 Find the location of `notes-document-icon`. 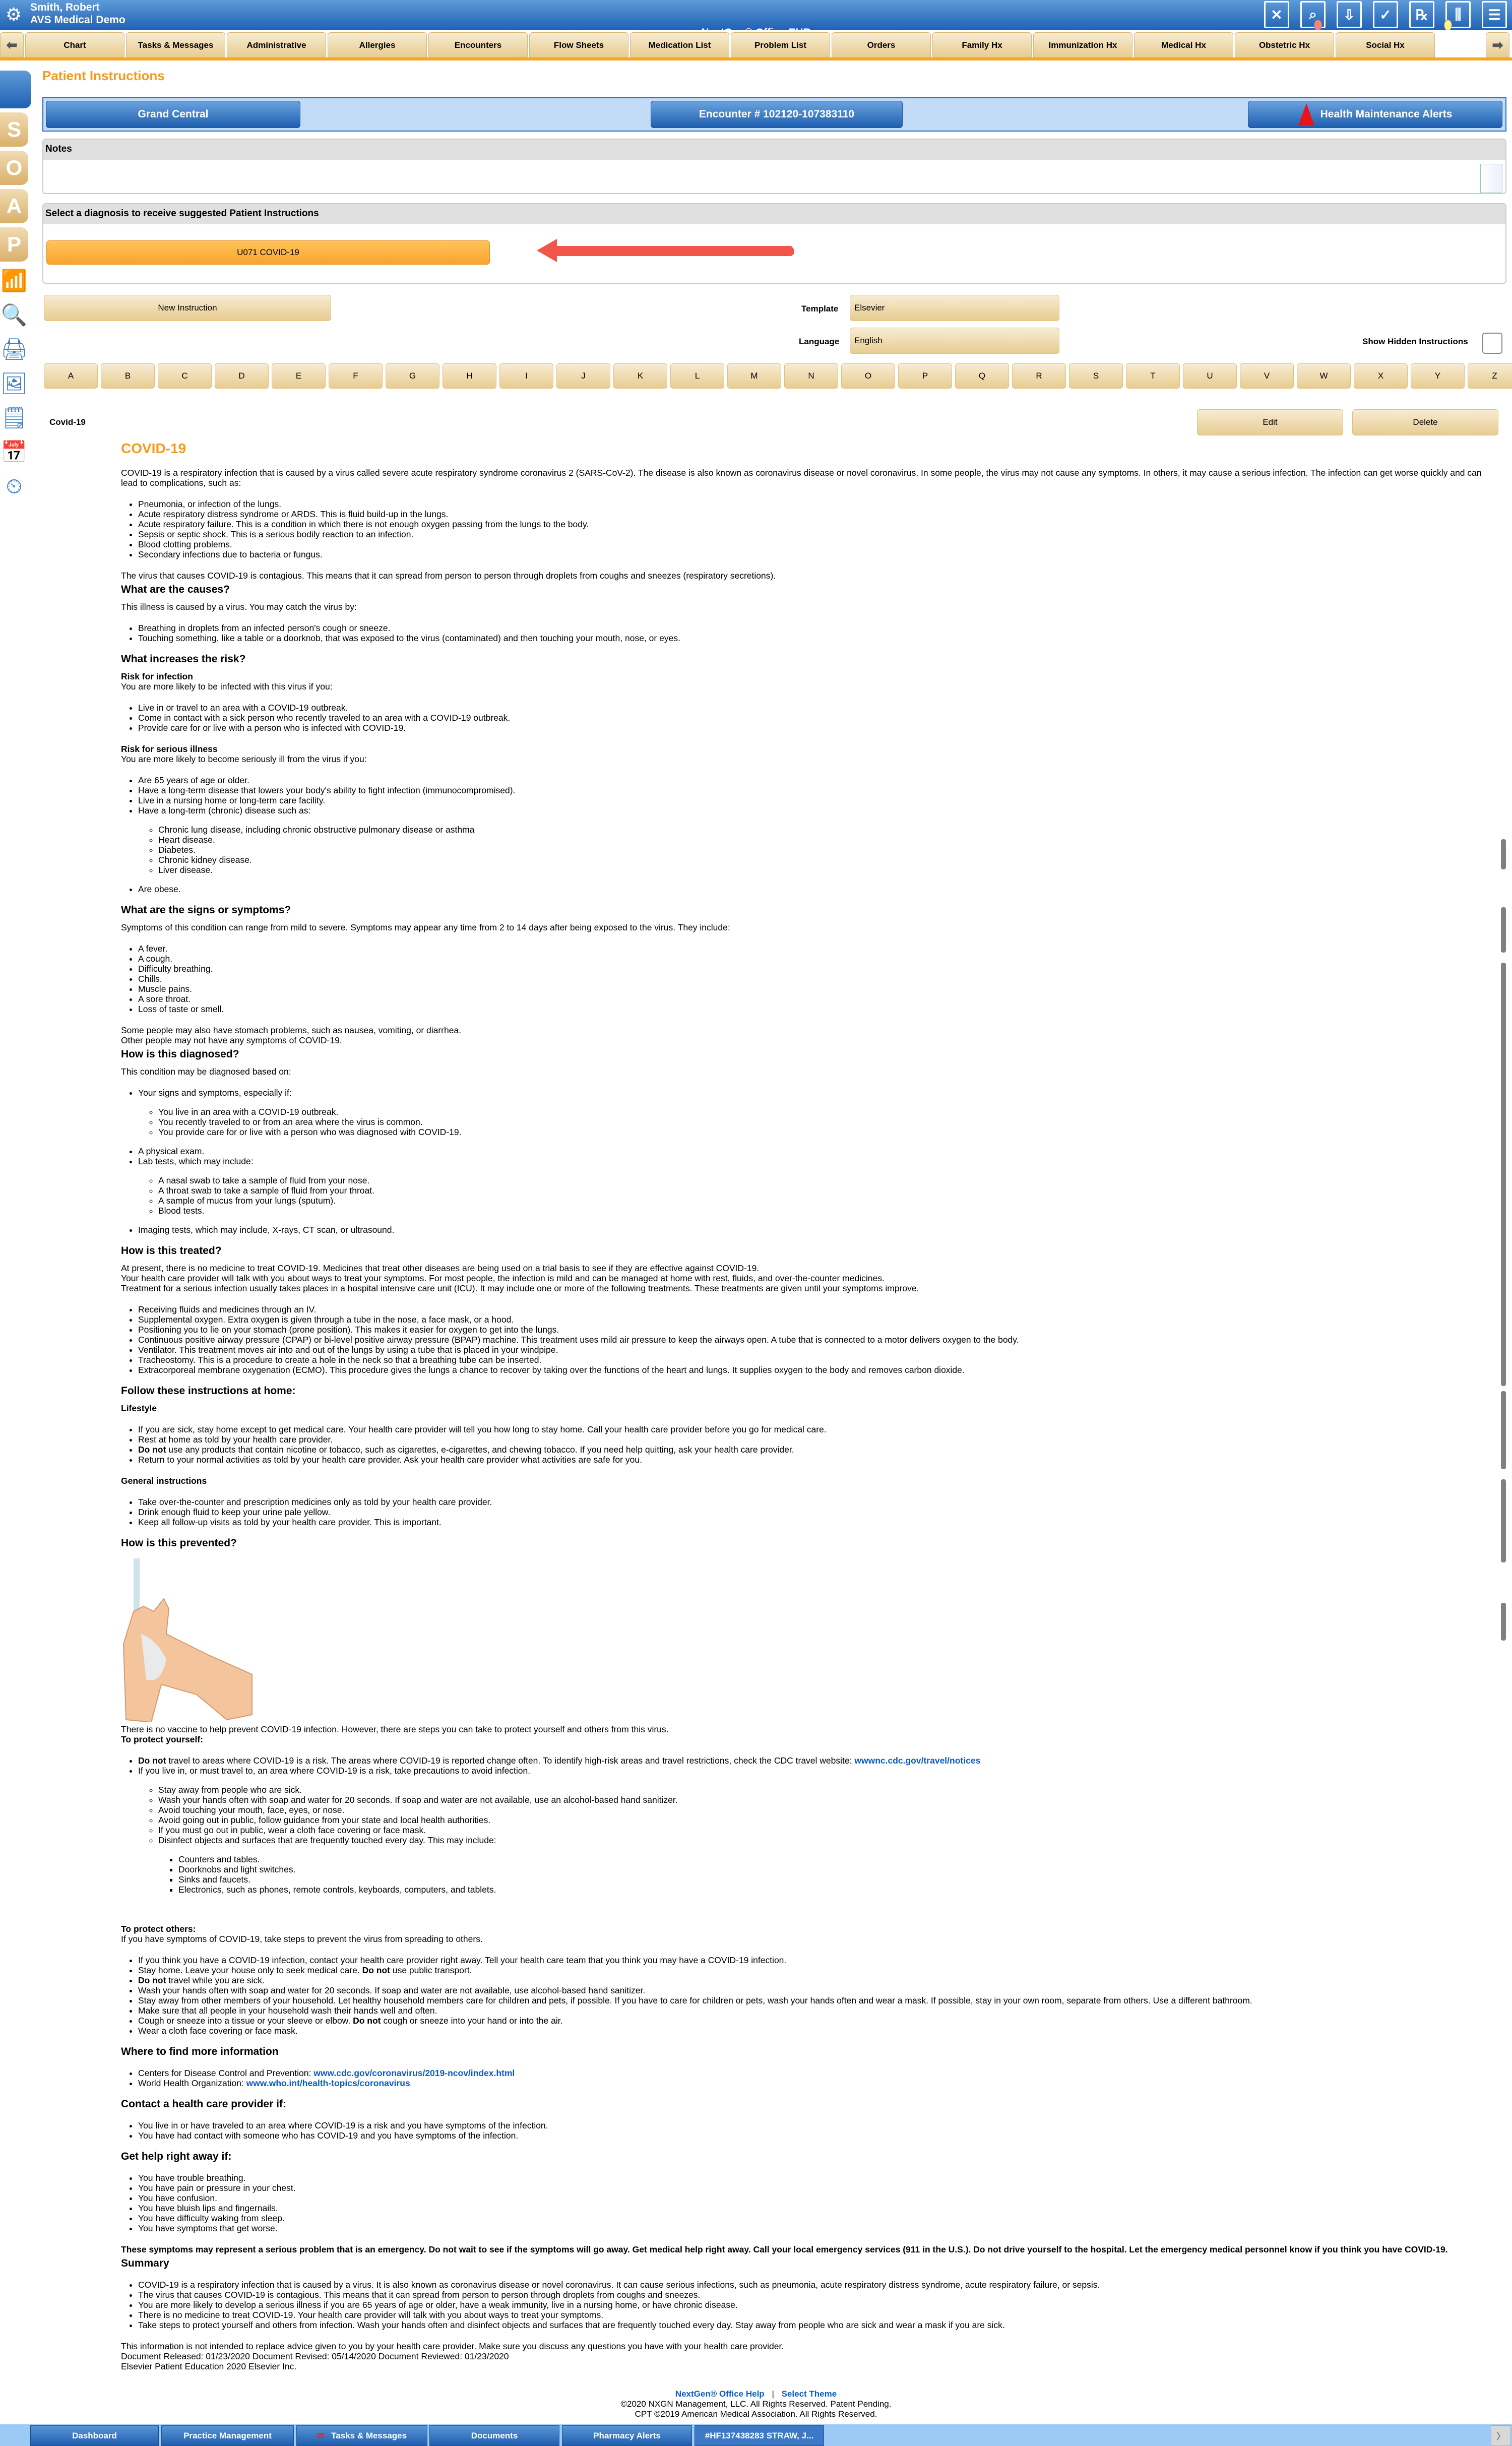

notes-document-icon is located at coordinates (1491, 178).